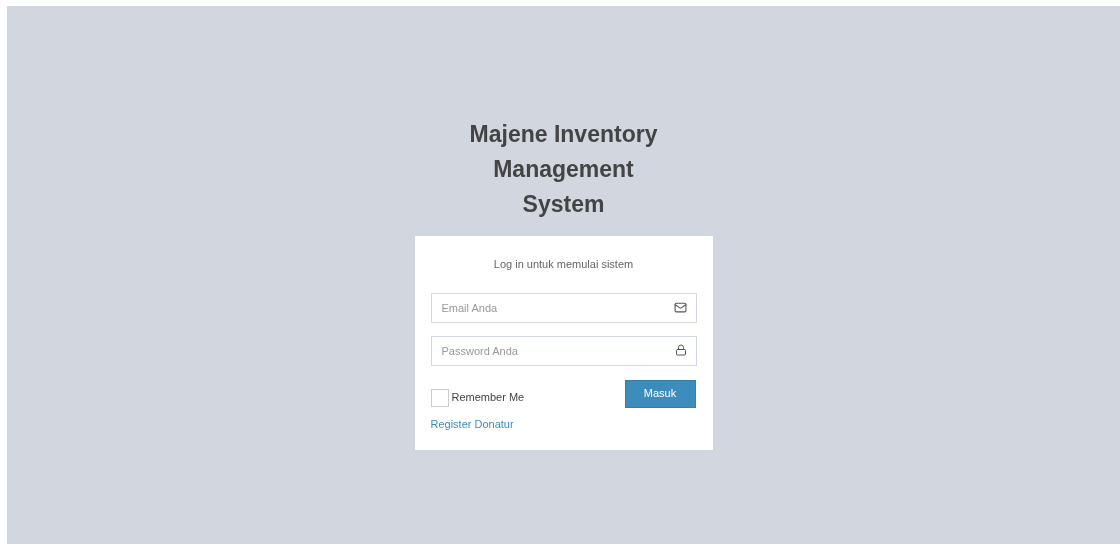 This screenshot has width=1120, height=544. I want to click on login-message: Log in untuk memulai sistem, so click(563, 264).